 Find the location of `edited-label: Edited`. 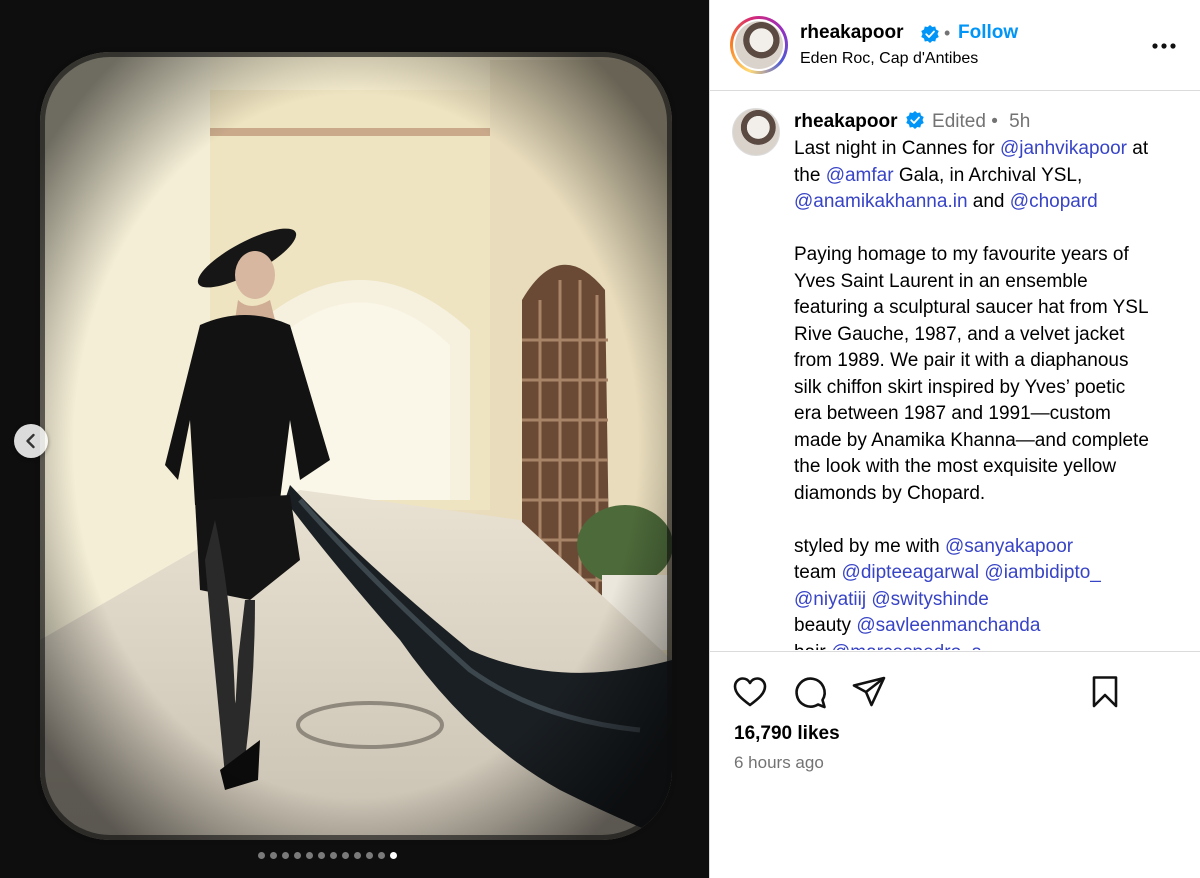

edited-label: Edited is located at coordinates (959, 121).